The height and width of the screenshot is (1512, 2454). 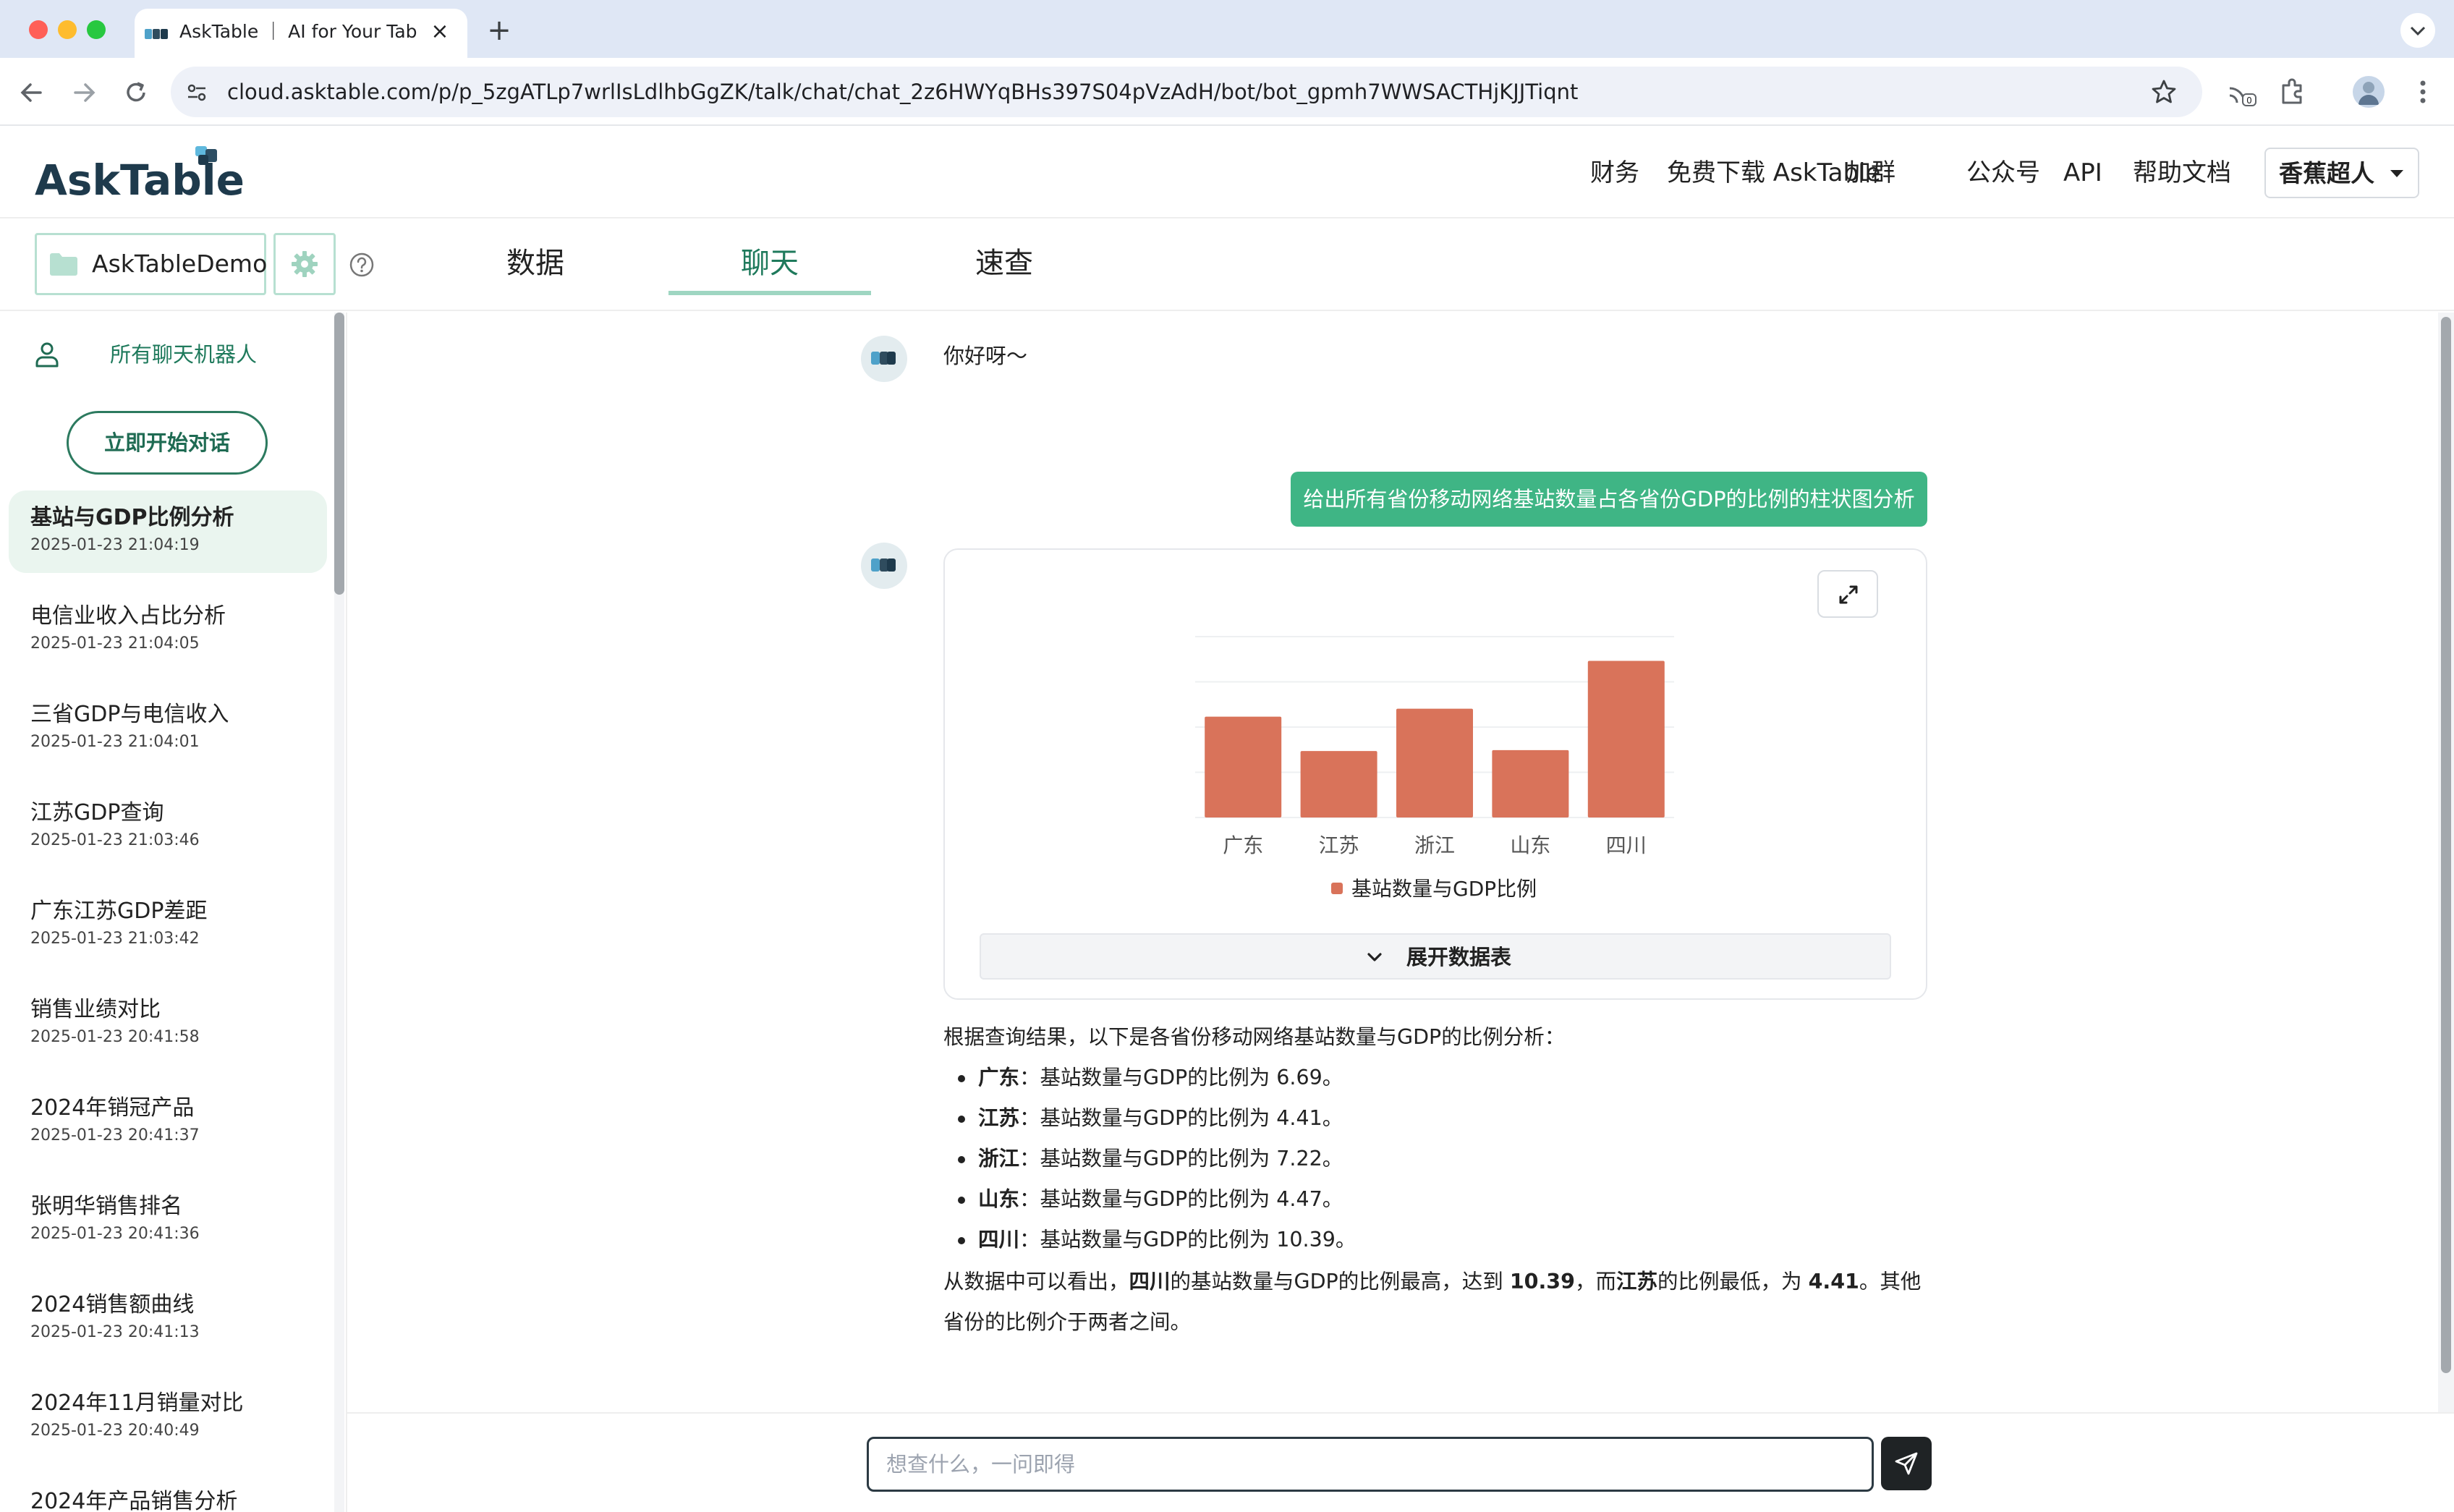 I want to click on sidebar-scrollbar, so click(x=339, y=912).